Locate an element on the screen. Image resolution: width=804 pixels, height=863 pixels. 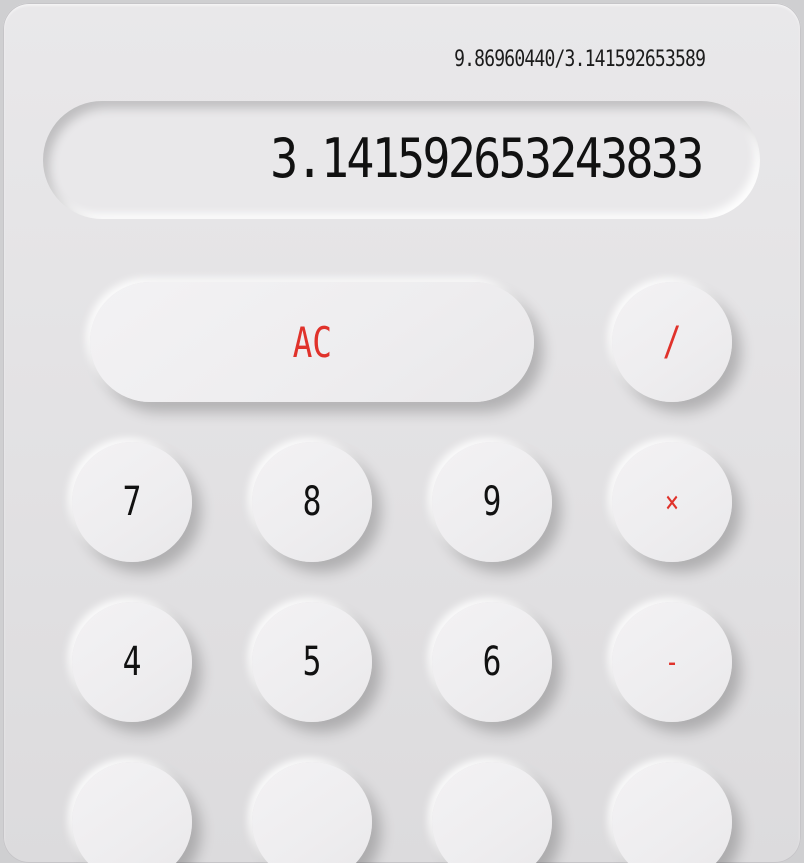
multiply-button: × is located at coordinates (672, 502).